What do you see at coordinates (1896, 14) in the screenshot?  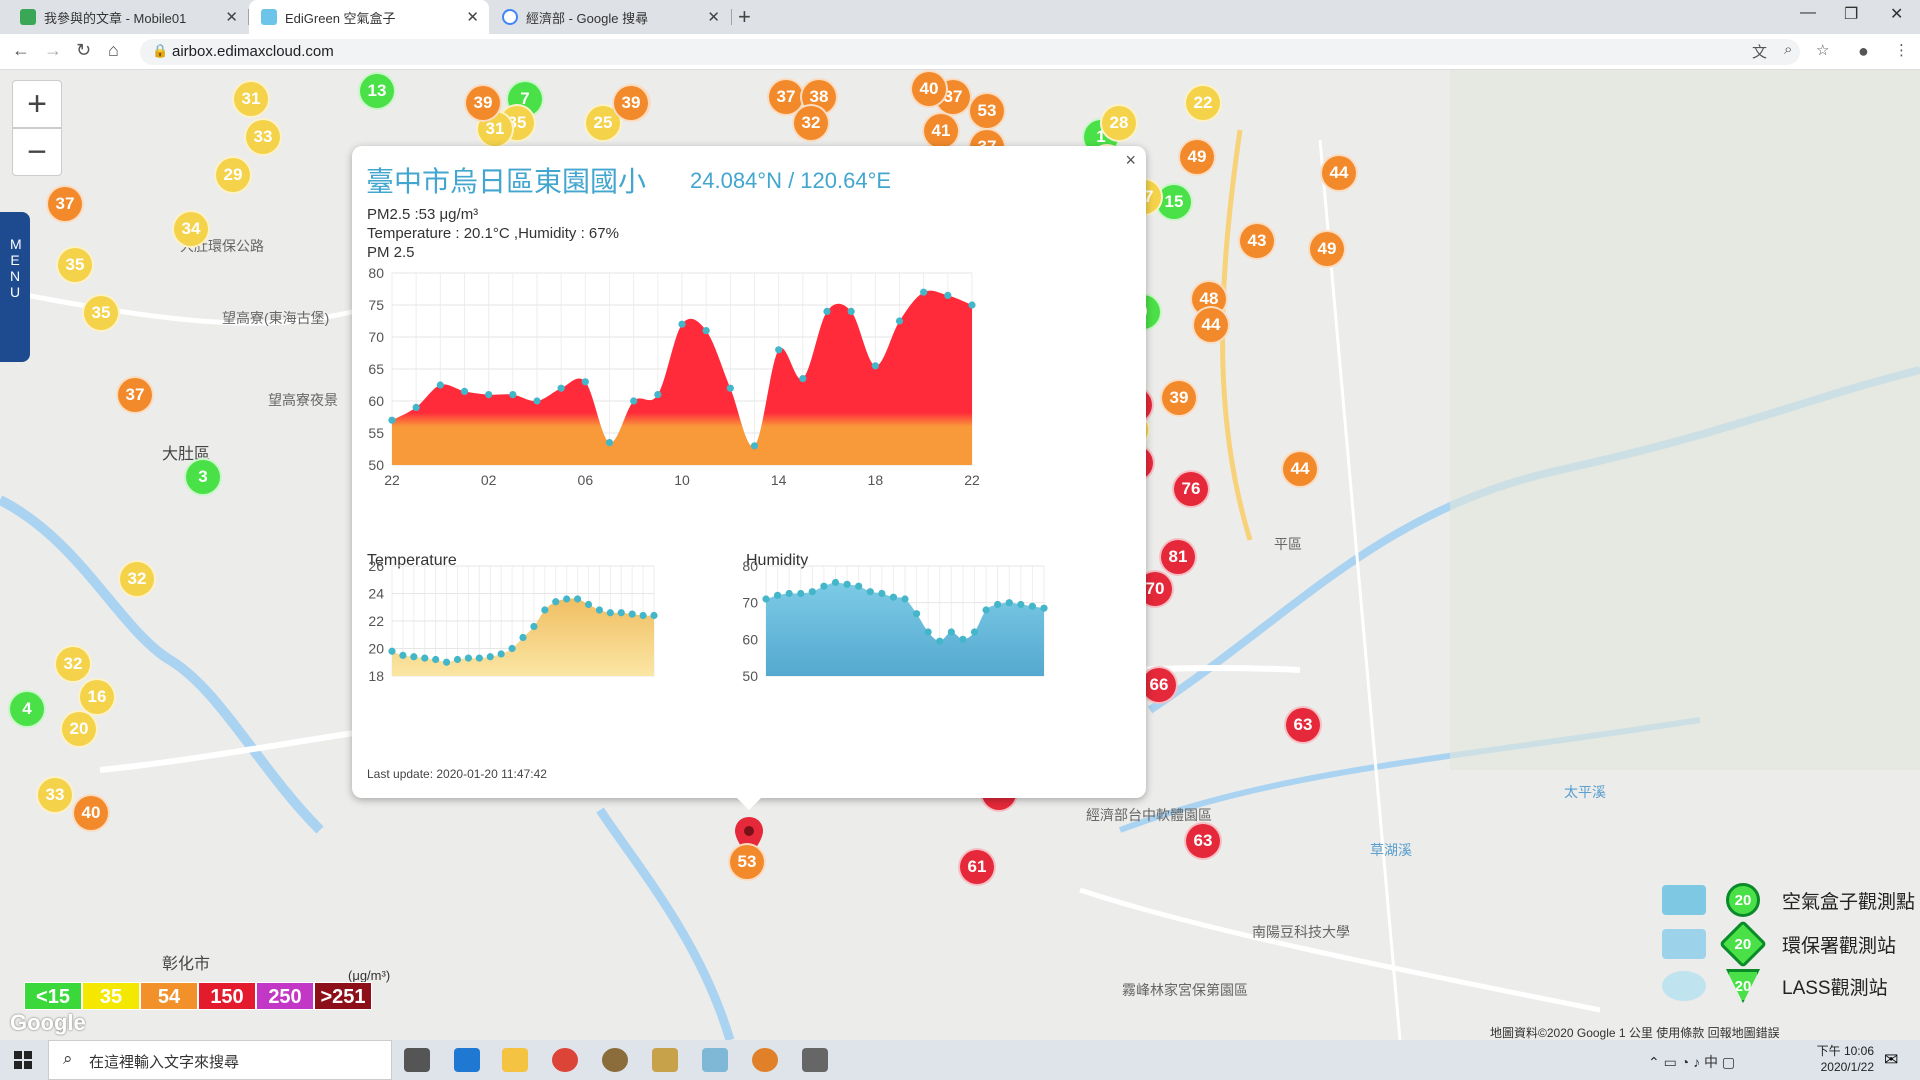 I see `window-close-button: ✕` at bounding box center [1896, 14].